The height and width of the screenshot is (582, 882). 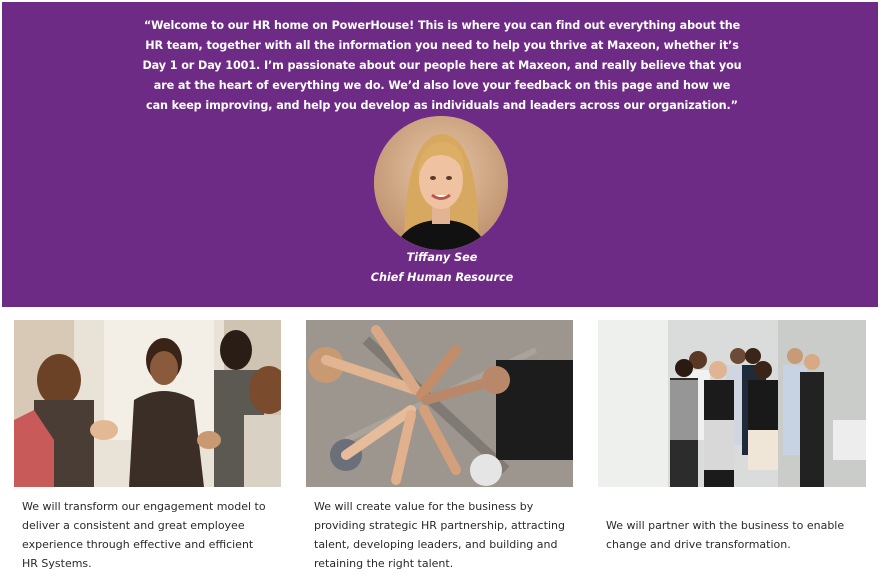 What do you see at coordinates (147, 403) in the screenshot?
I see `engagement-photo` at bounding box center [147, 403].